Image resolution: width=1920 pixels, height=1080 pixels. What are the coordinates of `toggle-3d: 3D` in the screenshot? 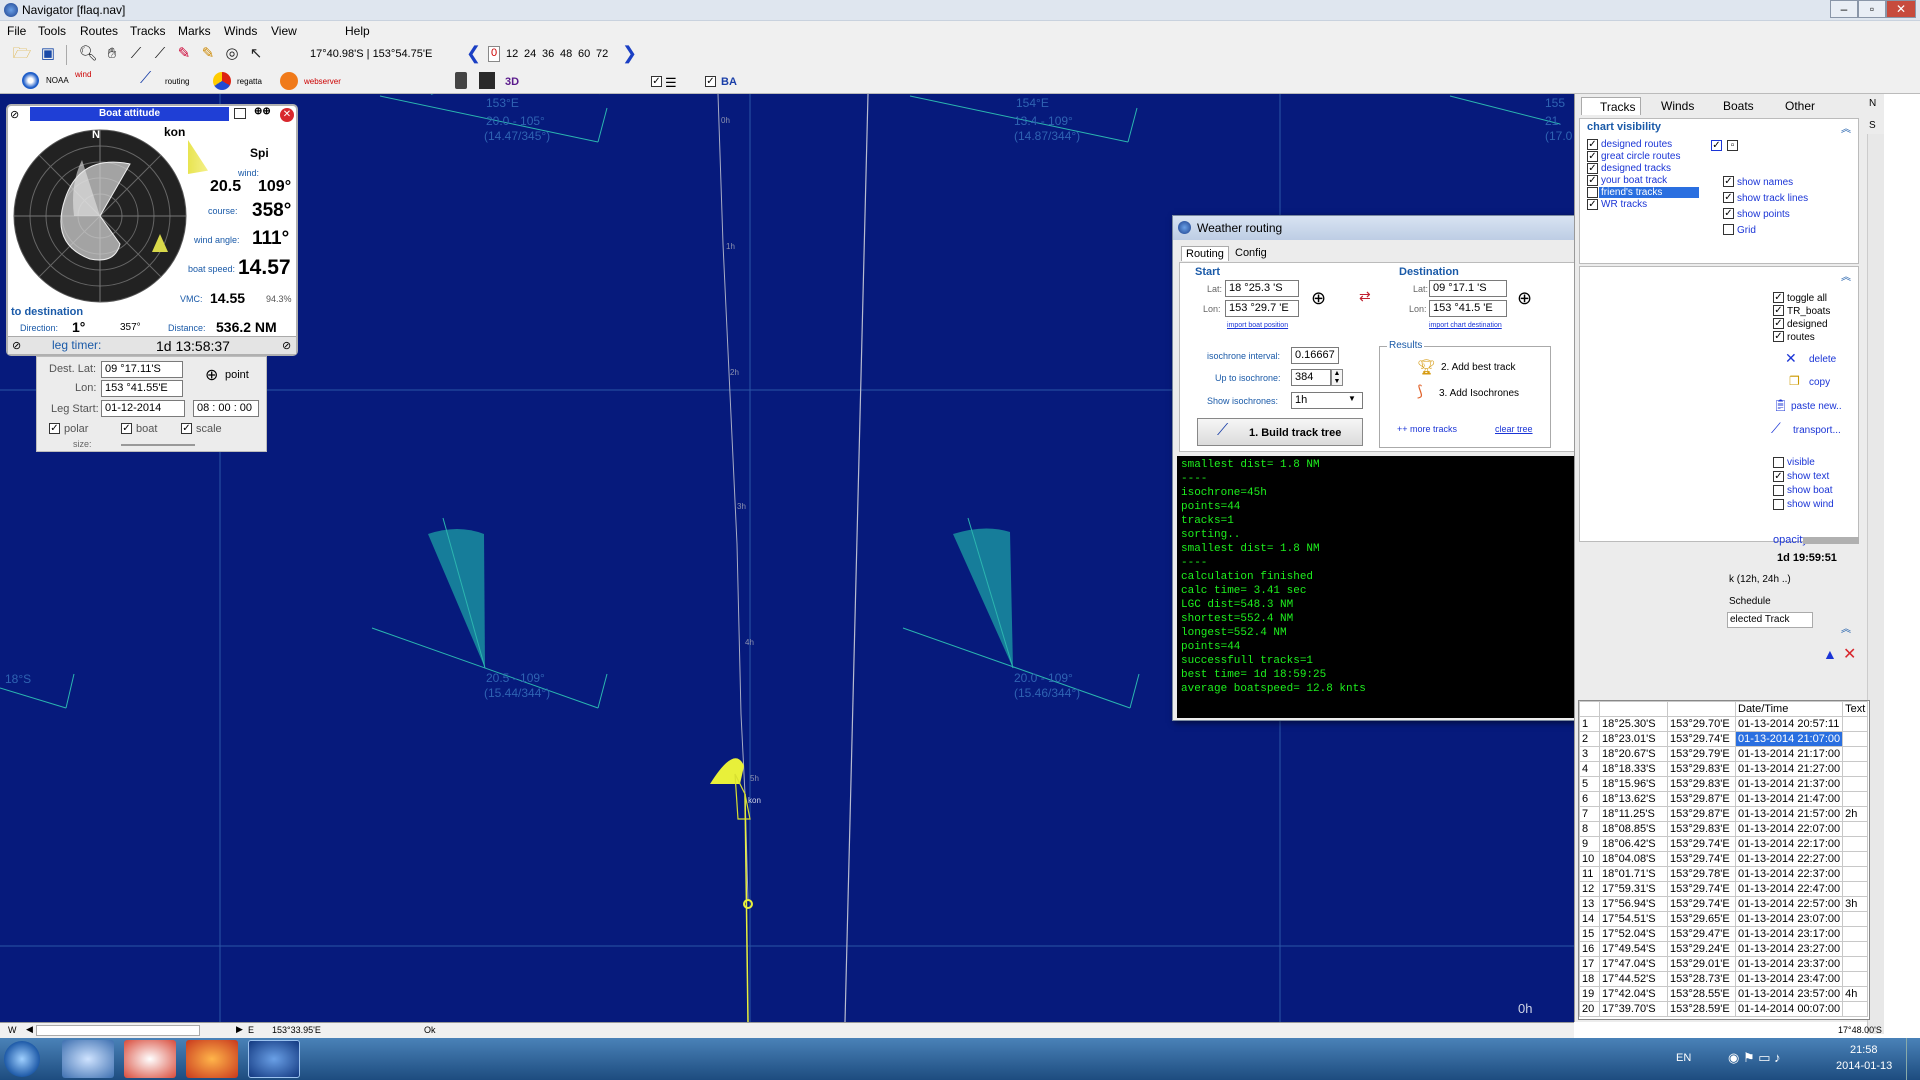 It's located at (512, 82).